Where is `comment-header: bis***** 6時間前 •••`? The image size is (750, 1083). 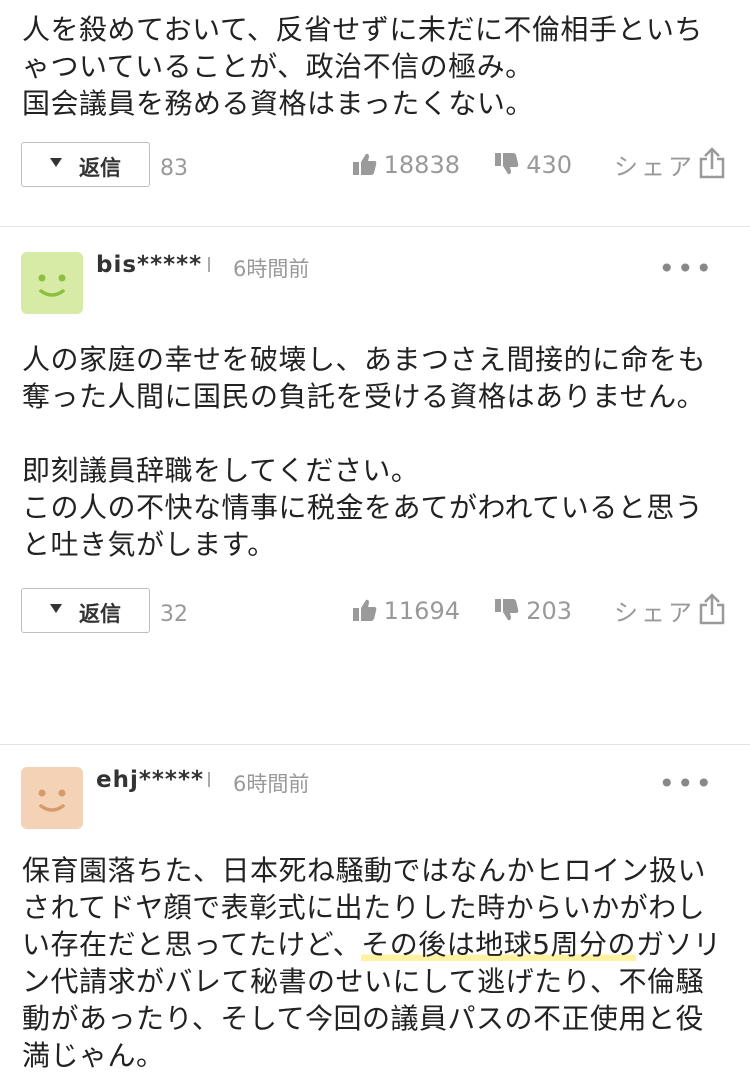
comment-header: bis***** 6時間前 ••• is located at coordinates (375, 283).